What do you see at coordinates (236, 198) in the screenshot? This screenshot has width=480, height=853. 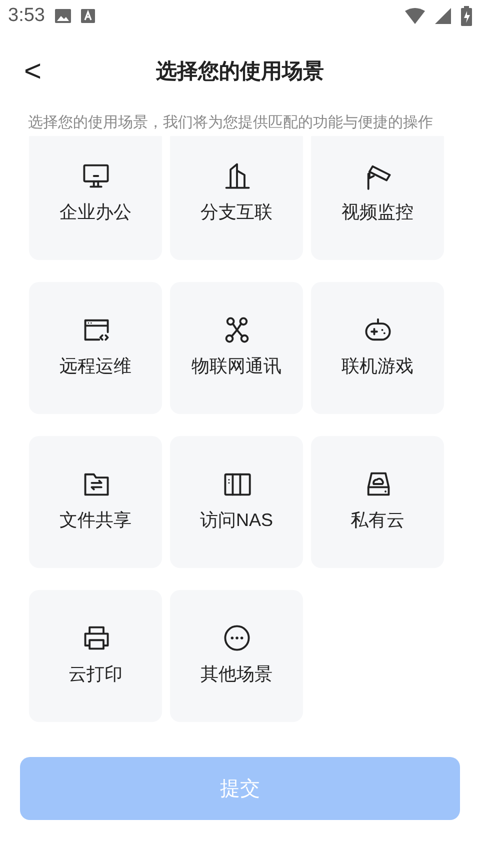 I see `scene-option: 分支互联` at bounding box center [236, 198].